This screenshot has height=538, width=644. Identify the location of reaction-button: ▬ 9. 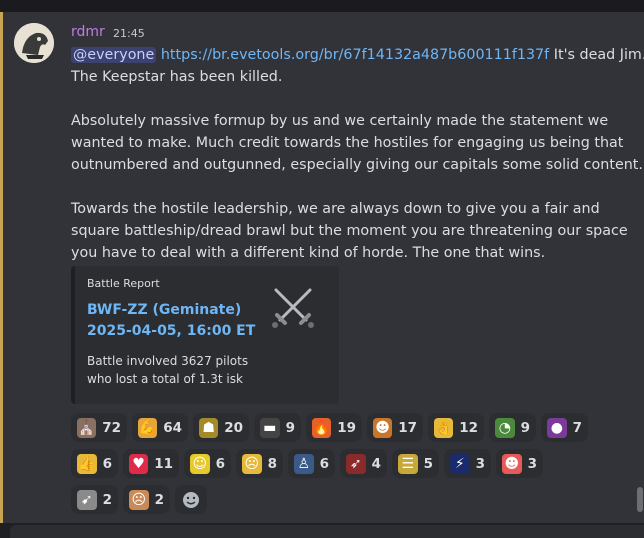
(277, 427).